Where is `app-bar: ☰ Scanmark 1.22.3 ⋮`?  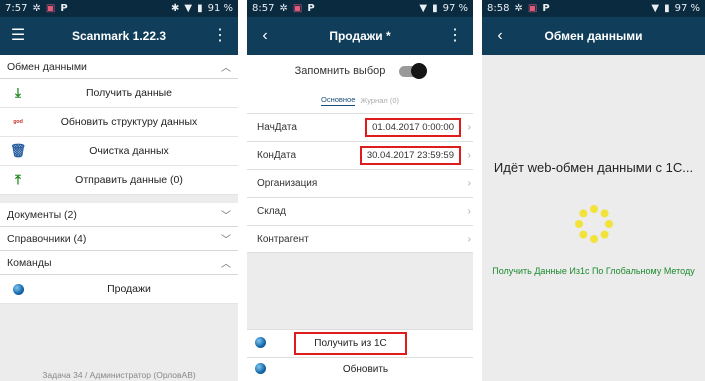
app-bar: ☰ Scanmark 1.22.3 ⋮ is located at coordinates (119, 36).